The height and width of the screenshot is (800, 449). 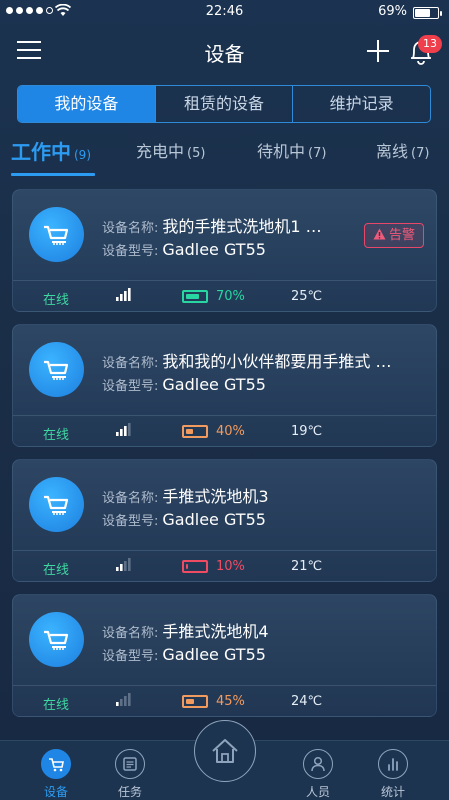 I want to click on notification-badge: 13, so click(x=430, y=44).